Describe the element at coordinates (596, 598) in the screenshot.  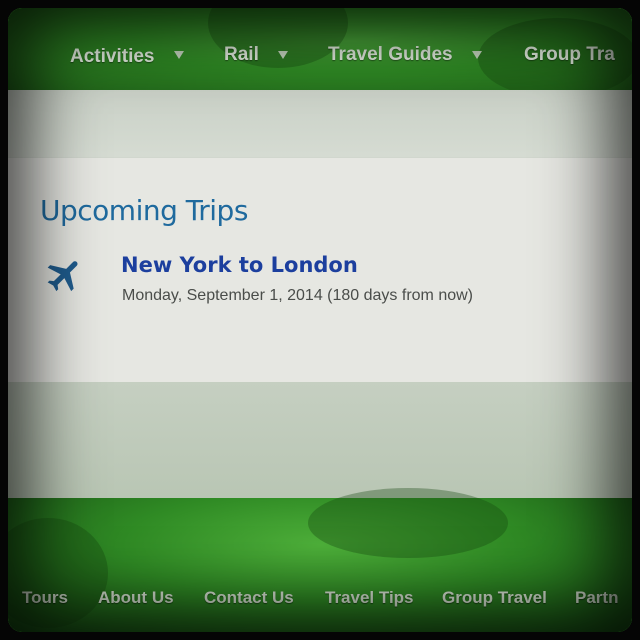
I see `footer-link-partners: Partn` at that location.